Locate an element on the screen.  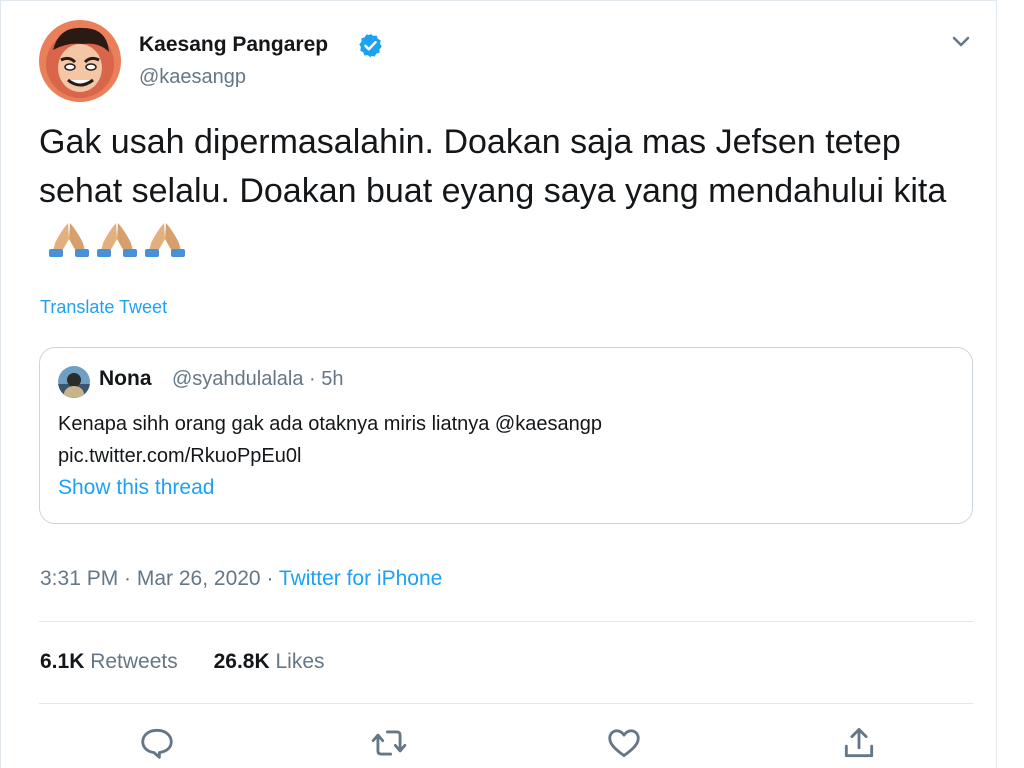
card-border-top is located at coordinates (498, 0).